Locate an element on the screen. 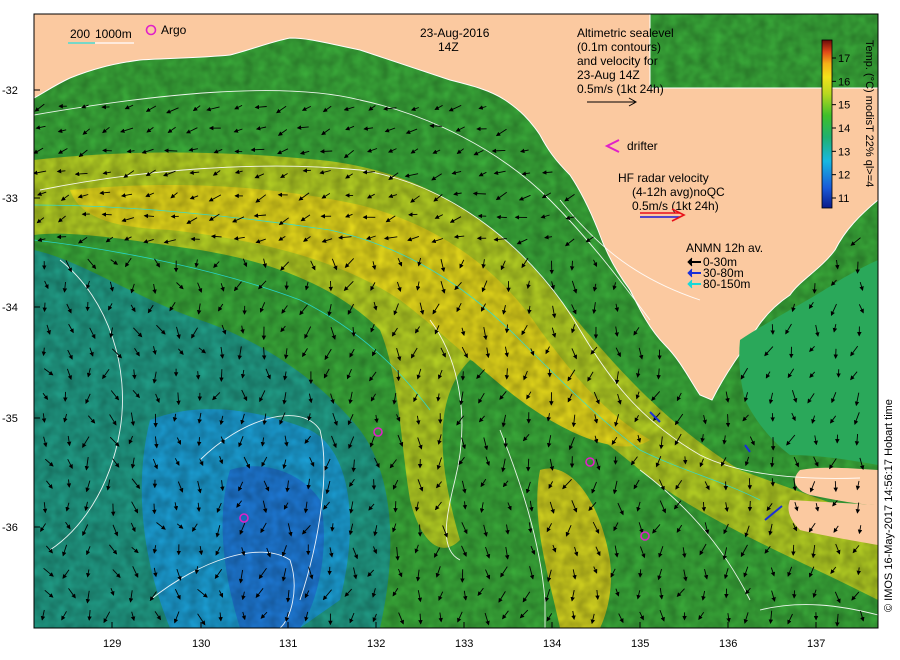 Image resolution: width=900 pixels, height=660 pixels. anmn-depth-3: 80-150m is located at coordinates (726, 284).